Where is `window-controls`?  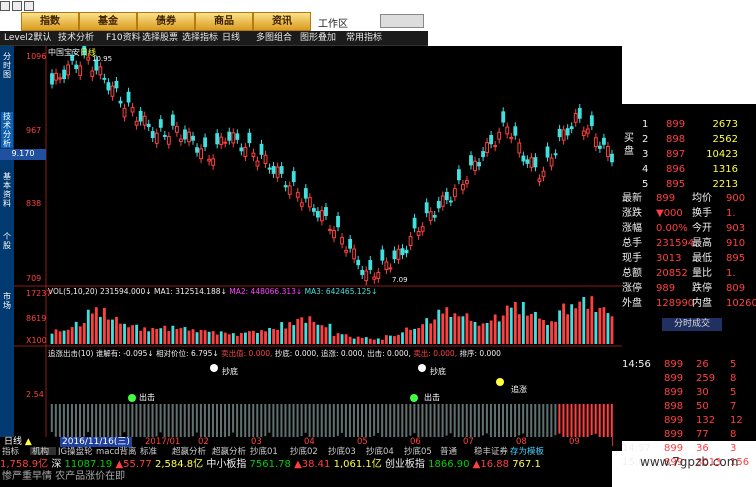 window-controls is located at coordinates (402, 21).